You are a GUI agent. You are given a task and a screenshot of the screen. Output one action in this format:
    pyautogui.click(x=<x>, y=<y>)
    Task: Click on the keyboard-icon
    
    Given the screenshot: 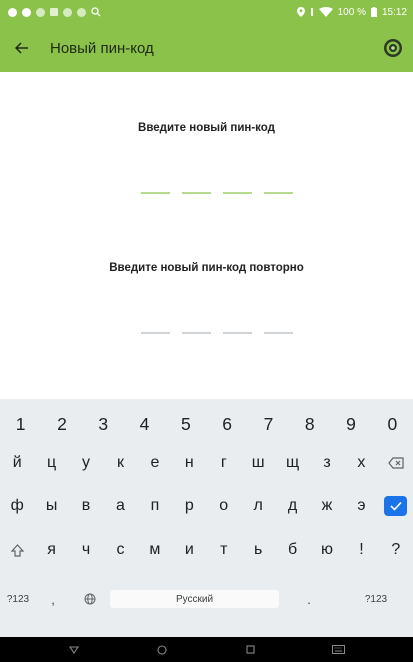 What is the action you would take?
    pyautogui.click(x=339, y=649)
    